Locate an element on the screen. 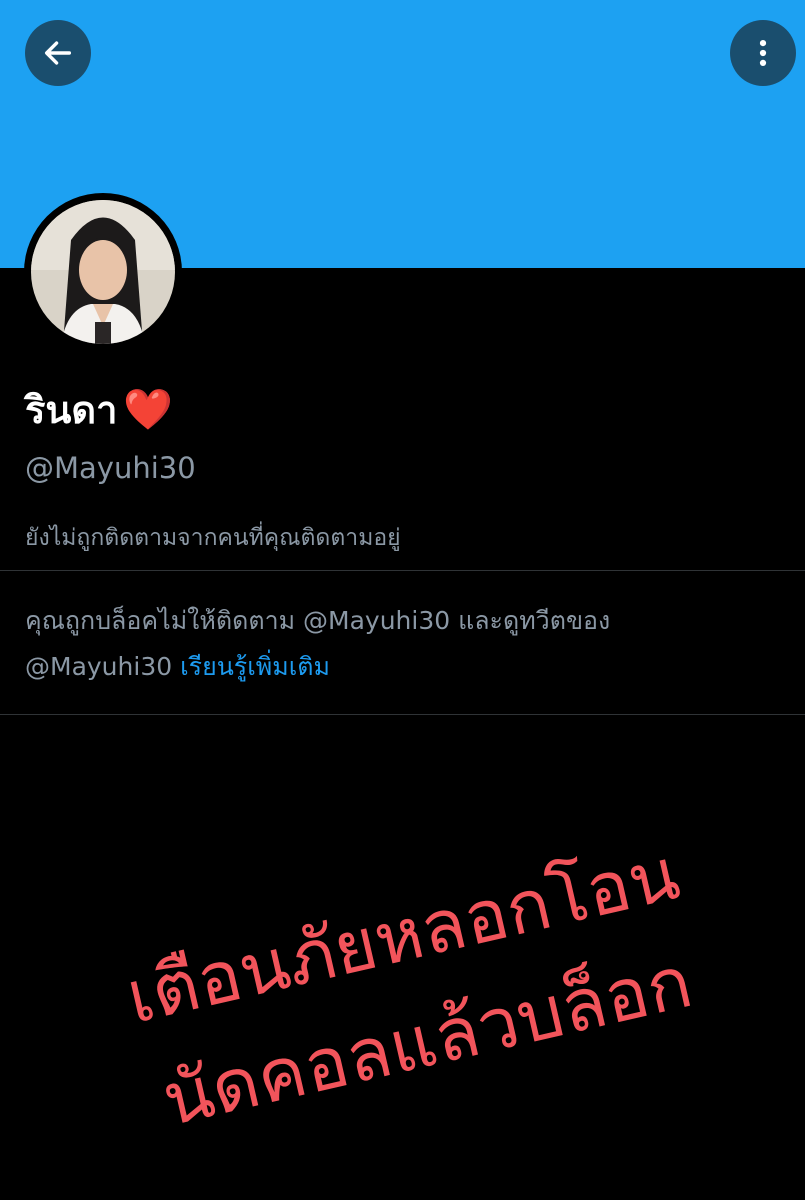  blocked-notice-handle: @Mayuhi30 is located at coordinates (99, 666).